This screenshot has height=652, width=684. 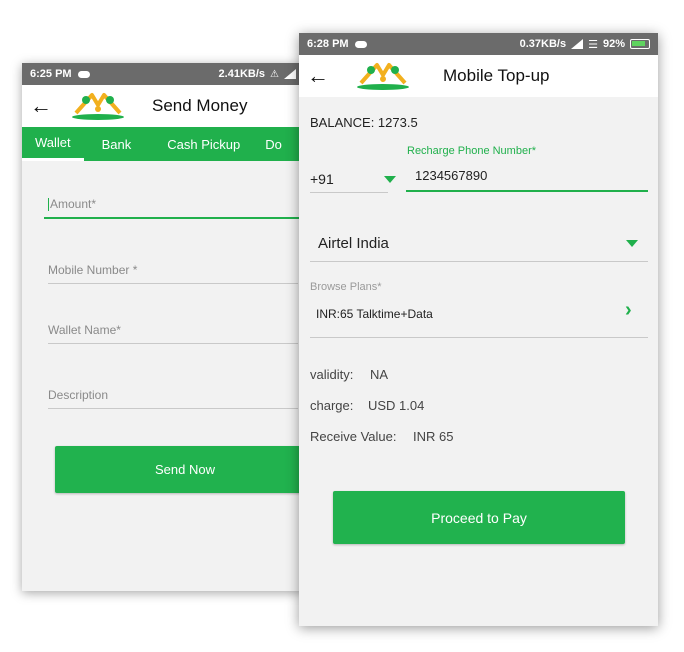 What do you see at coordinates (173, 333) in the screenshot?
I see `wallet-name-input: Wallet Name*` at bounding box center [173, 333].